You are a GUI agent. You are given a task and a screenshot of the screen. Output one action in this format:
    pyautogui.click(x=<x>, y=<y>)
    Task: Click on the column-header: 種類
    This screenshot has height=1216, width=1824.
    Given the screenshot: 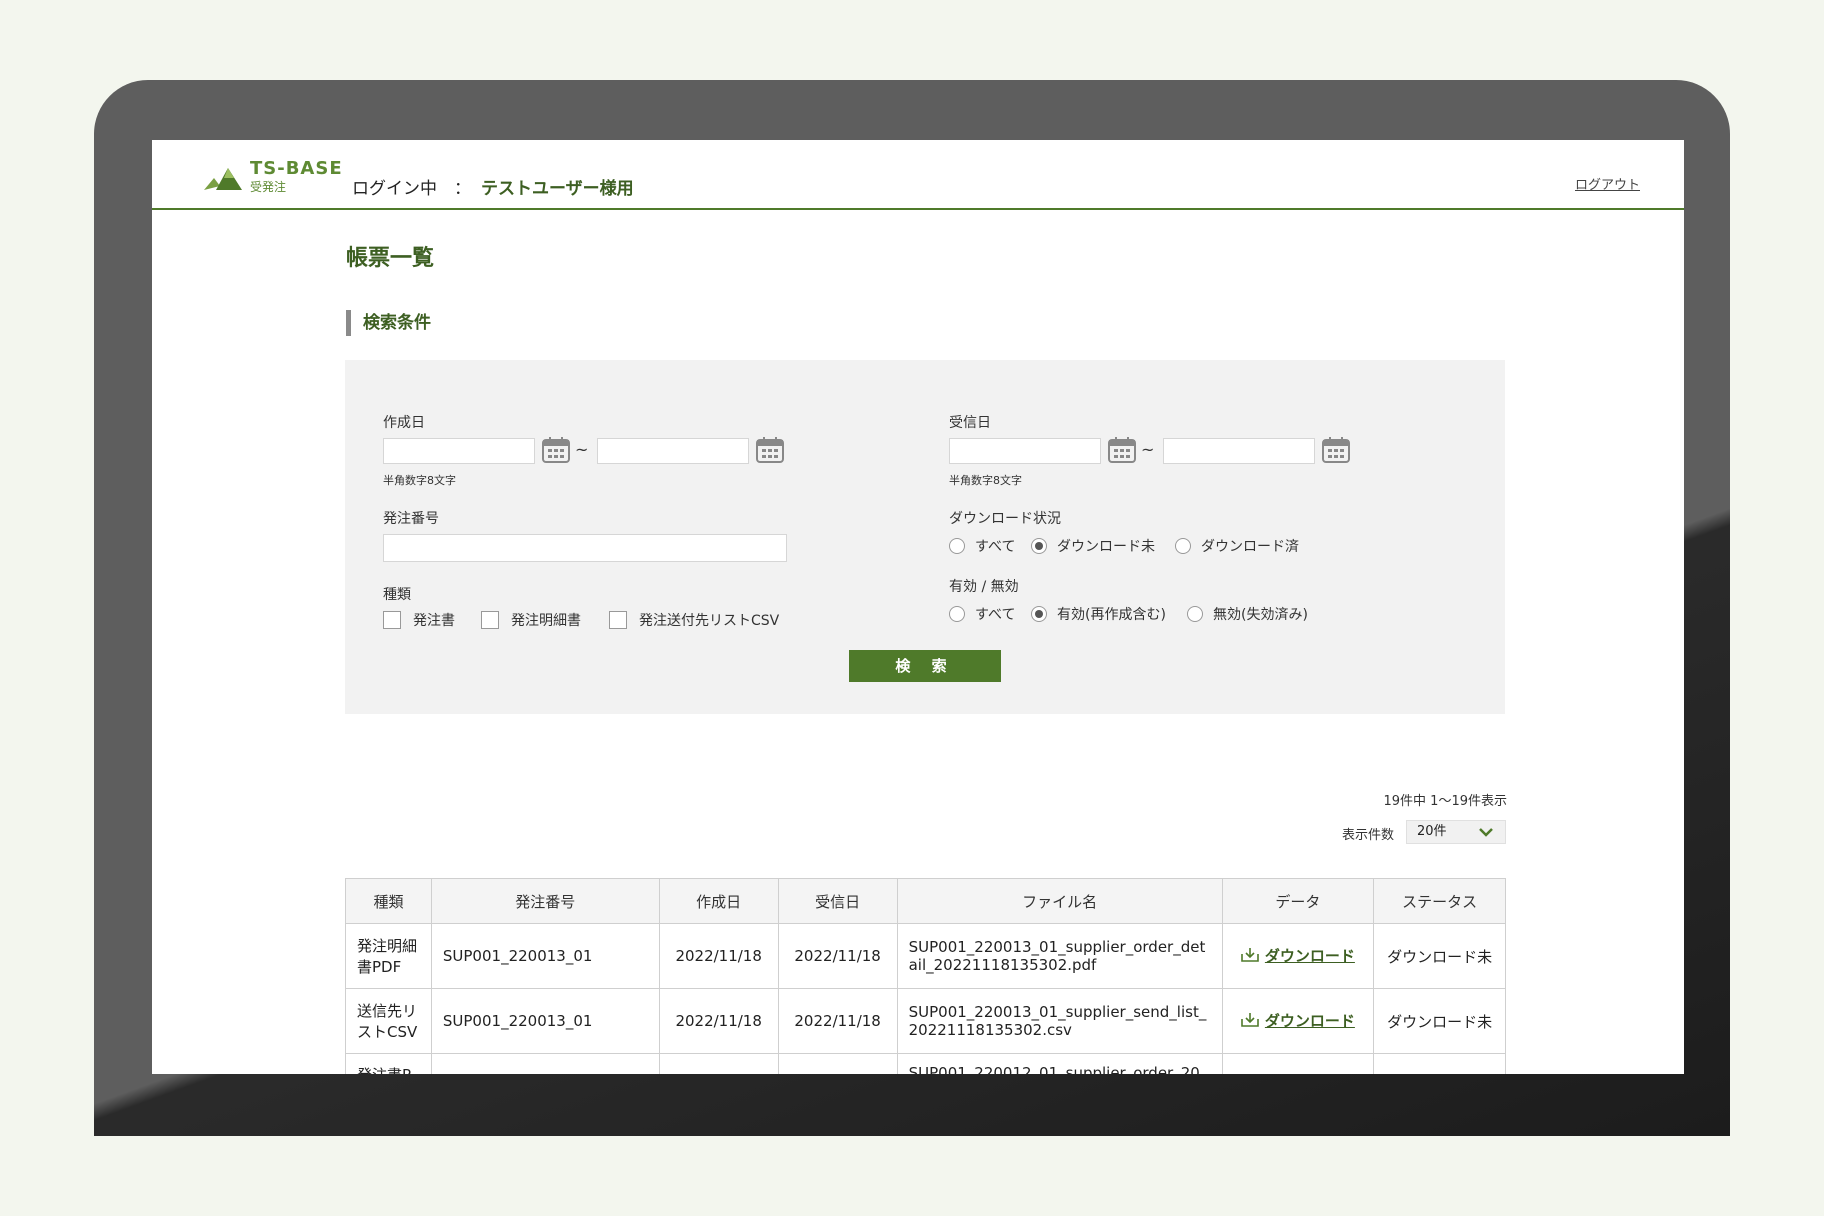 What is the action you would take?
    pyautogui.click(x=388, y=901)
    